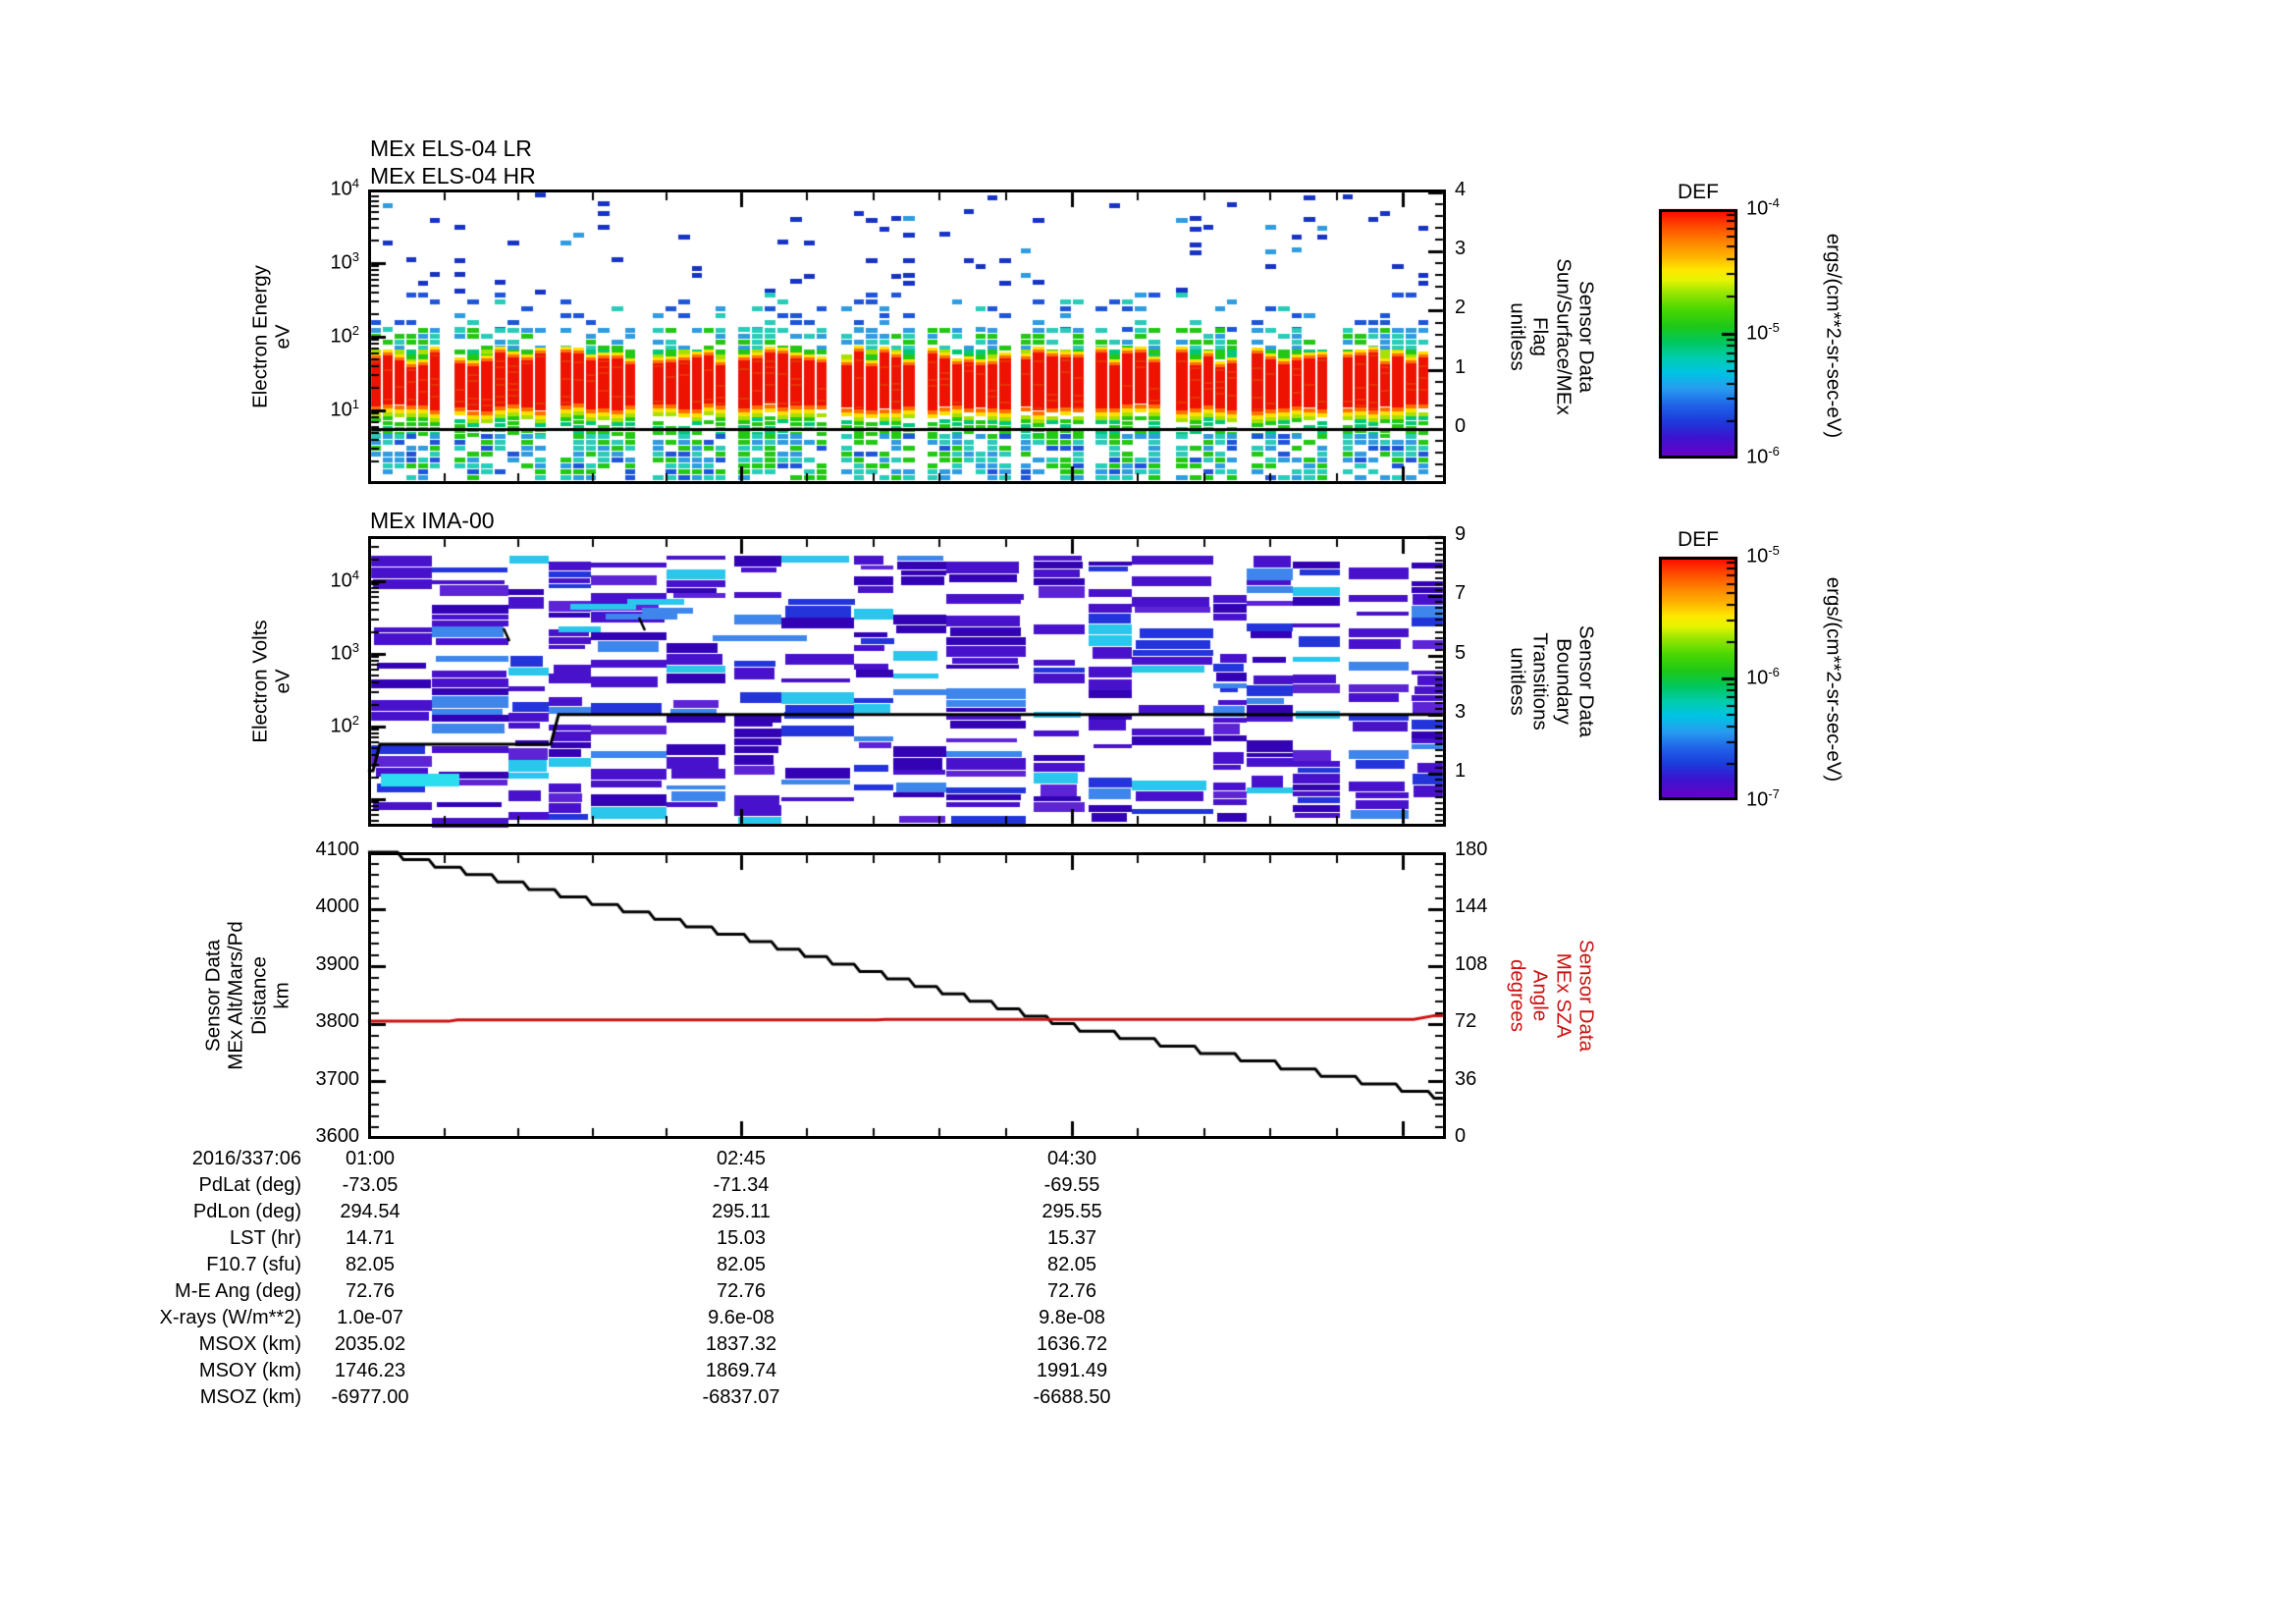  I want to click on table-row-label: LST (hr), so click(265, 1238).